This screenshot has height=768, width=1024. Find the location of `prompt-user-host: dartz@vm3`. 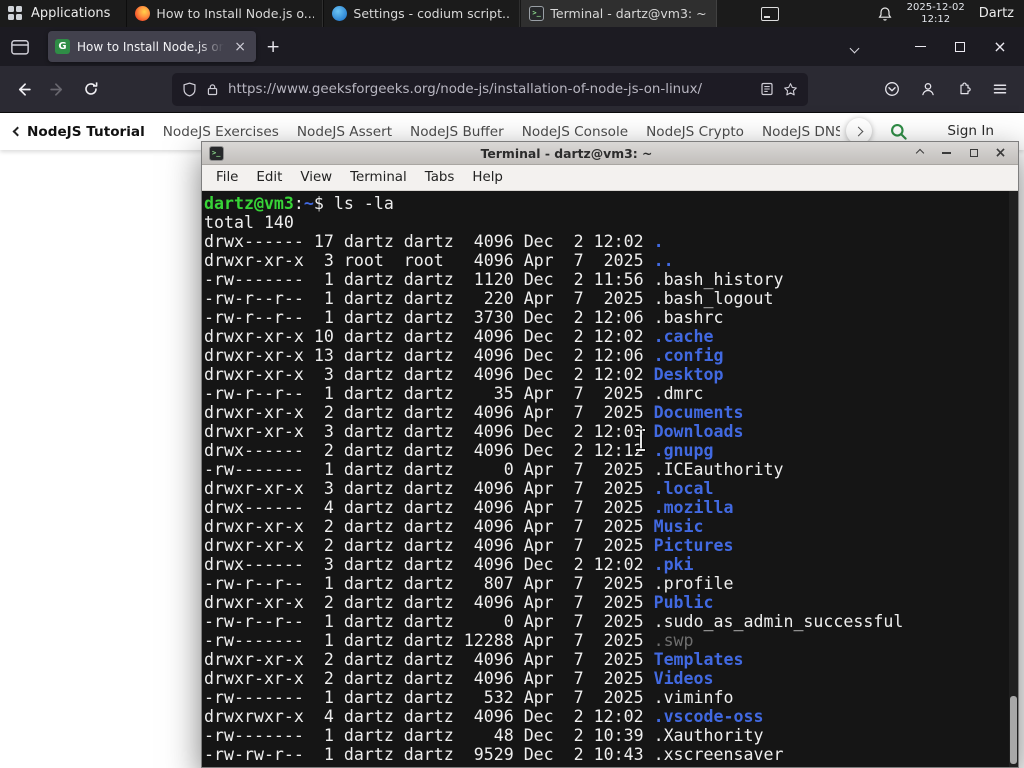

prompt-user-host: dartz@vm3 is located at coordinates (249, 203).